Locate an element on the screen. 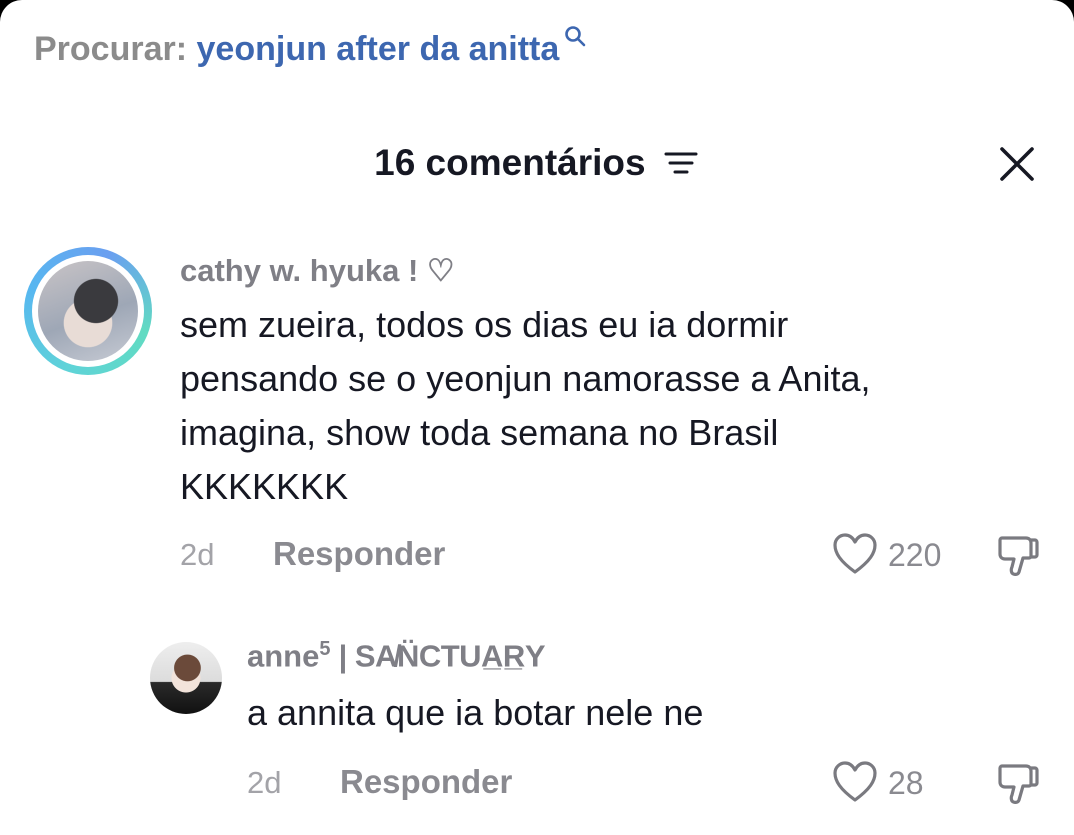 The image size is (1074, 835). reply-button: Responder is located at coordinates (359, 554).